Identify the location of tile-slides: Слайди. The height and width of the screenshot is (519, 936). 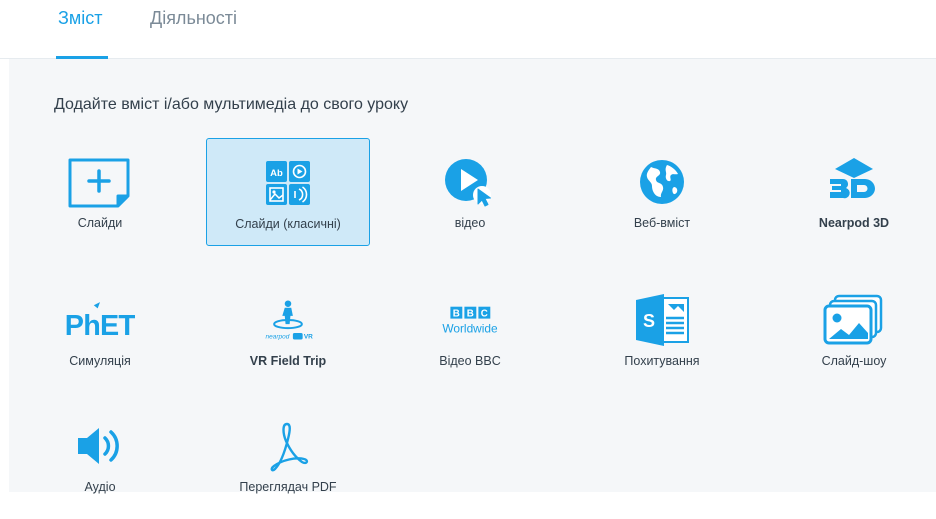
(100, 192).